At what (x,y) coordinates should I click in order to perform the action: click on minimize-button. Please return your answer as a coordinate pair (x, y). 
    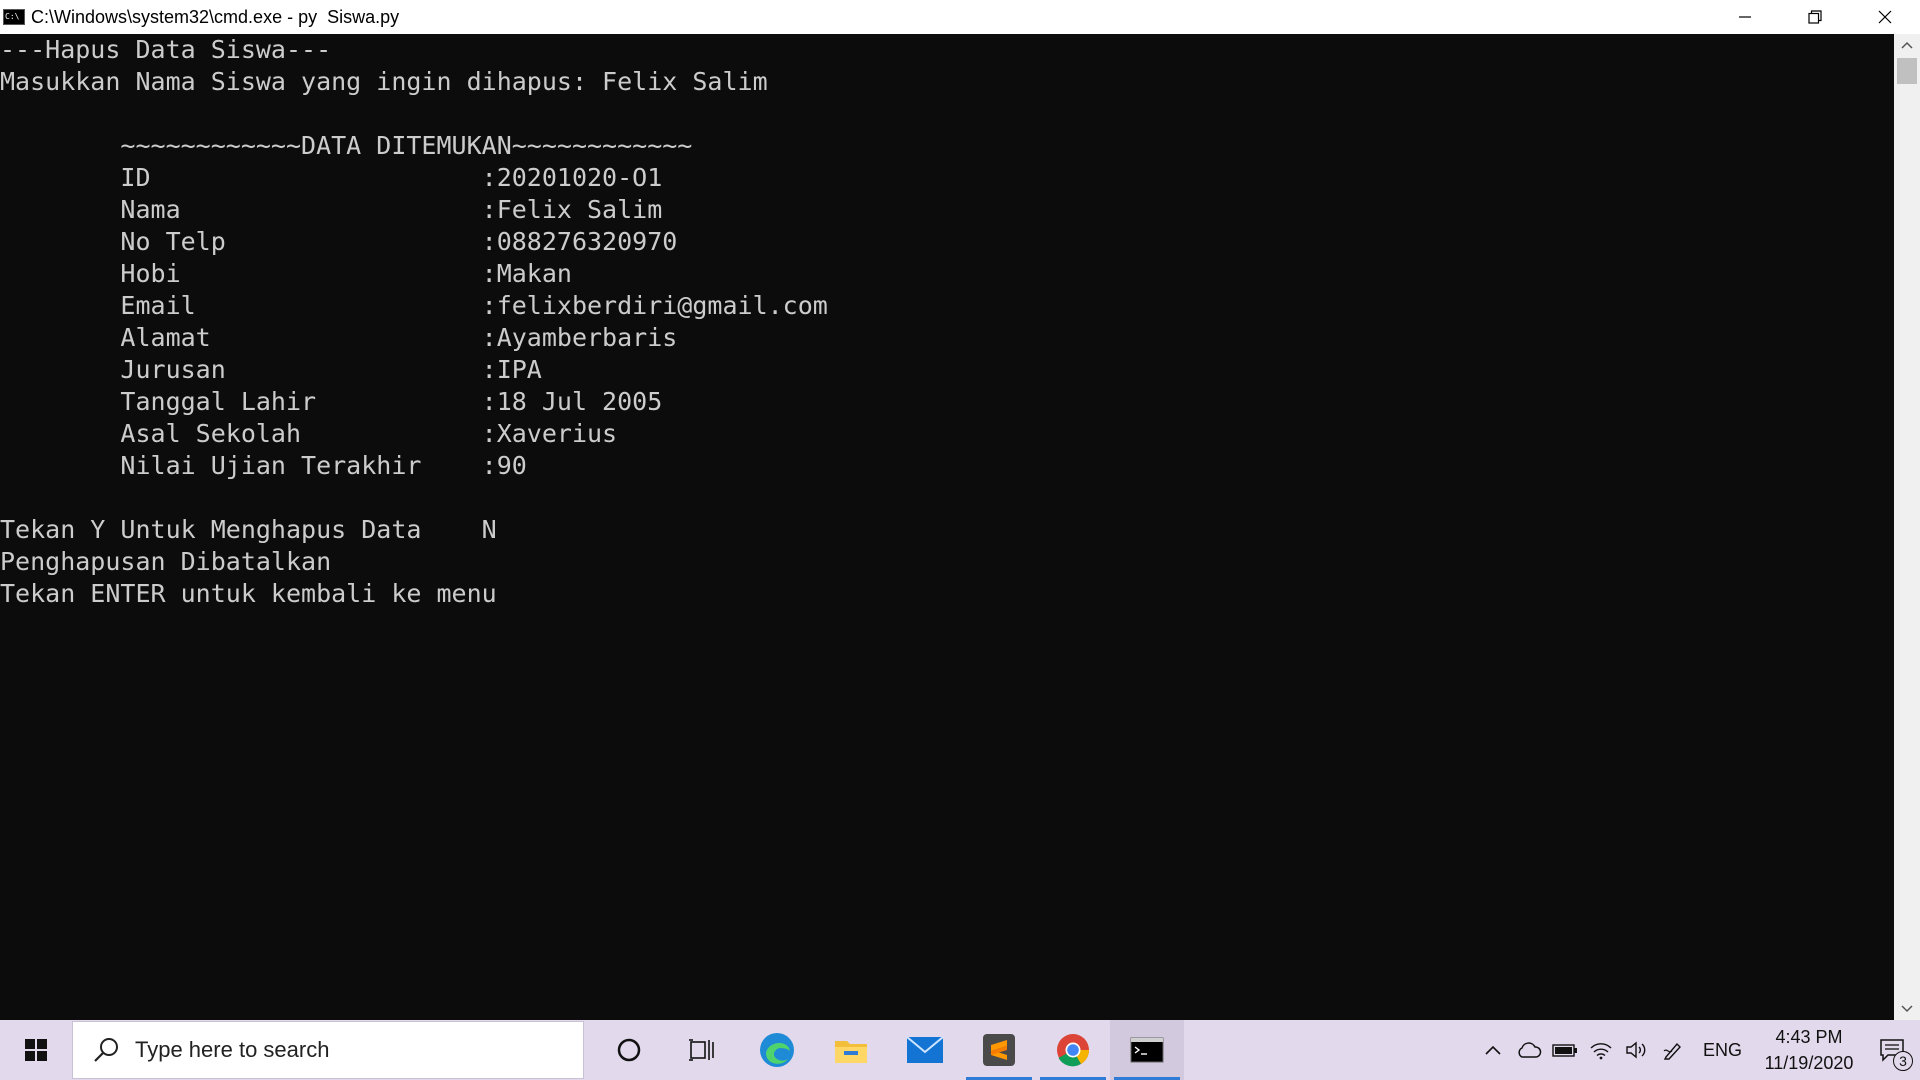
    Looking at the image, I should click on (1745, 17).